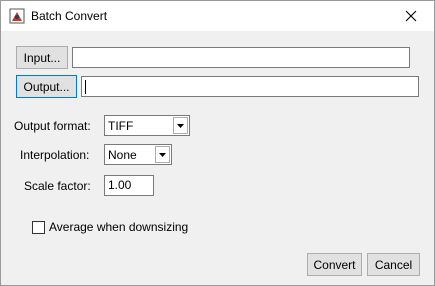  What do you see at coordinates (57, 186) in the screenshot?
I see `scale-factor-label: Scale factor:` at bounding box center [57, 186].